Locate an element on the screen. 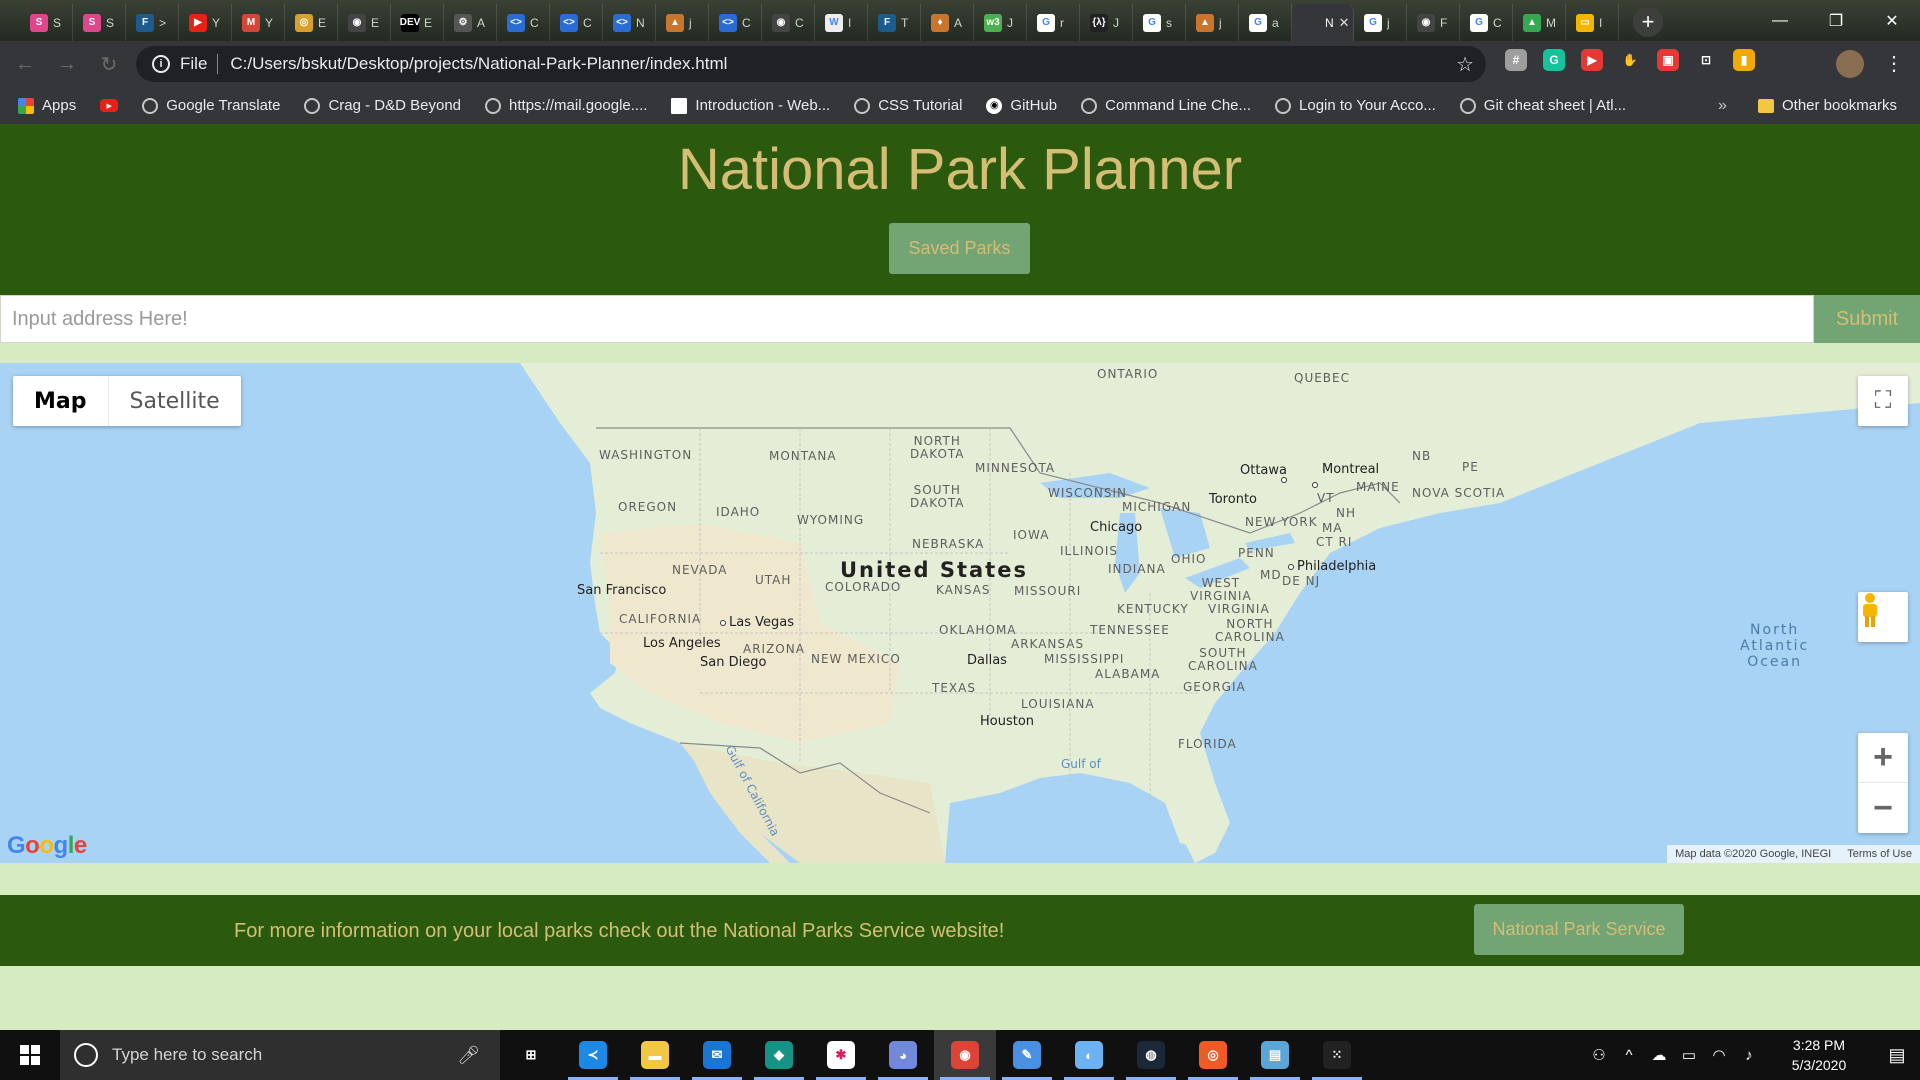 This screenshot has height=1080, width=1920. browser-tab: MY is located at coordinates (258, 22).